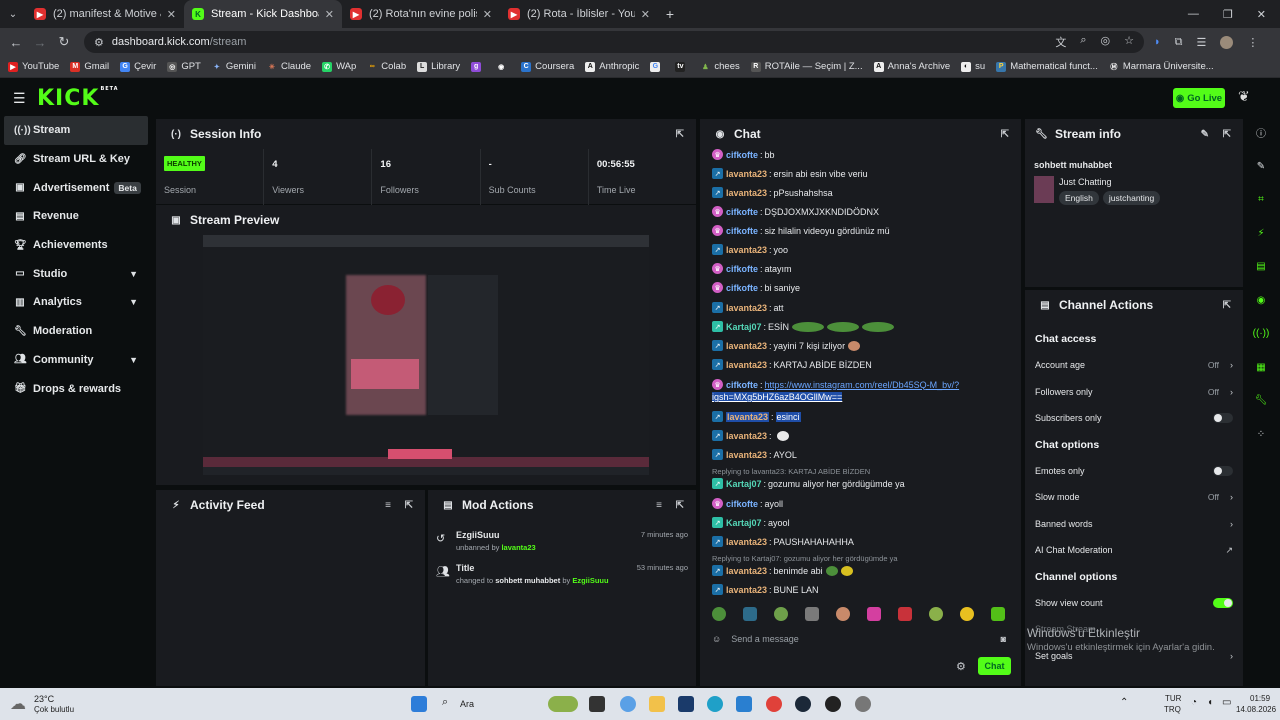 The height and width of the screenshot is (720, 1280). What do you see at coordinates (1060, 42) in the screenshot?
I see `translate-icon: 文` at bounding box center [1060, 42].